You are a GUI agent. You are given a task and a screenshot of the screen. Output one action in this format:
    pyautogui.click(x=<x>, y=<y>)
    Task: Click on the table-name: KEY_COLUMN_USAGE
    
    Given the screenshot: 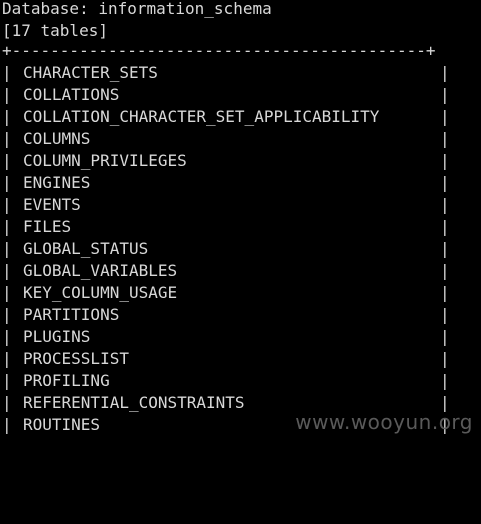 What is the action you would take?
    pyautogui.click(x=100, y=292)
    